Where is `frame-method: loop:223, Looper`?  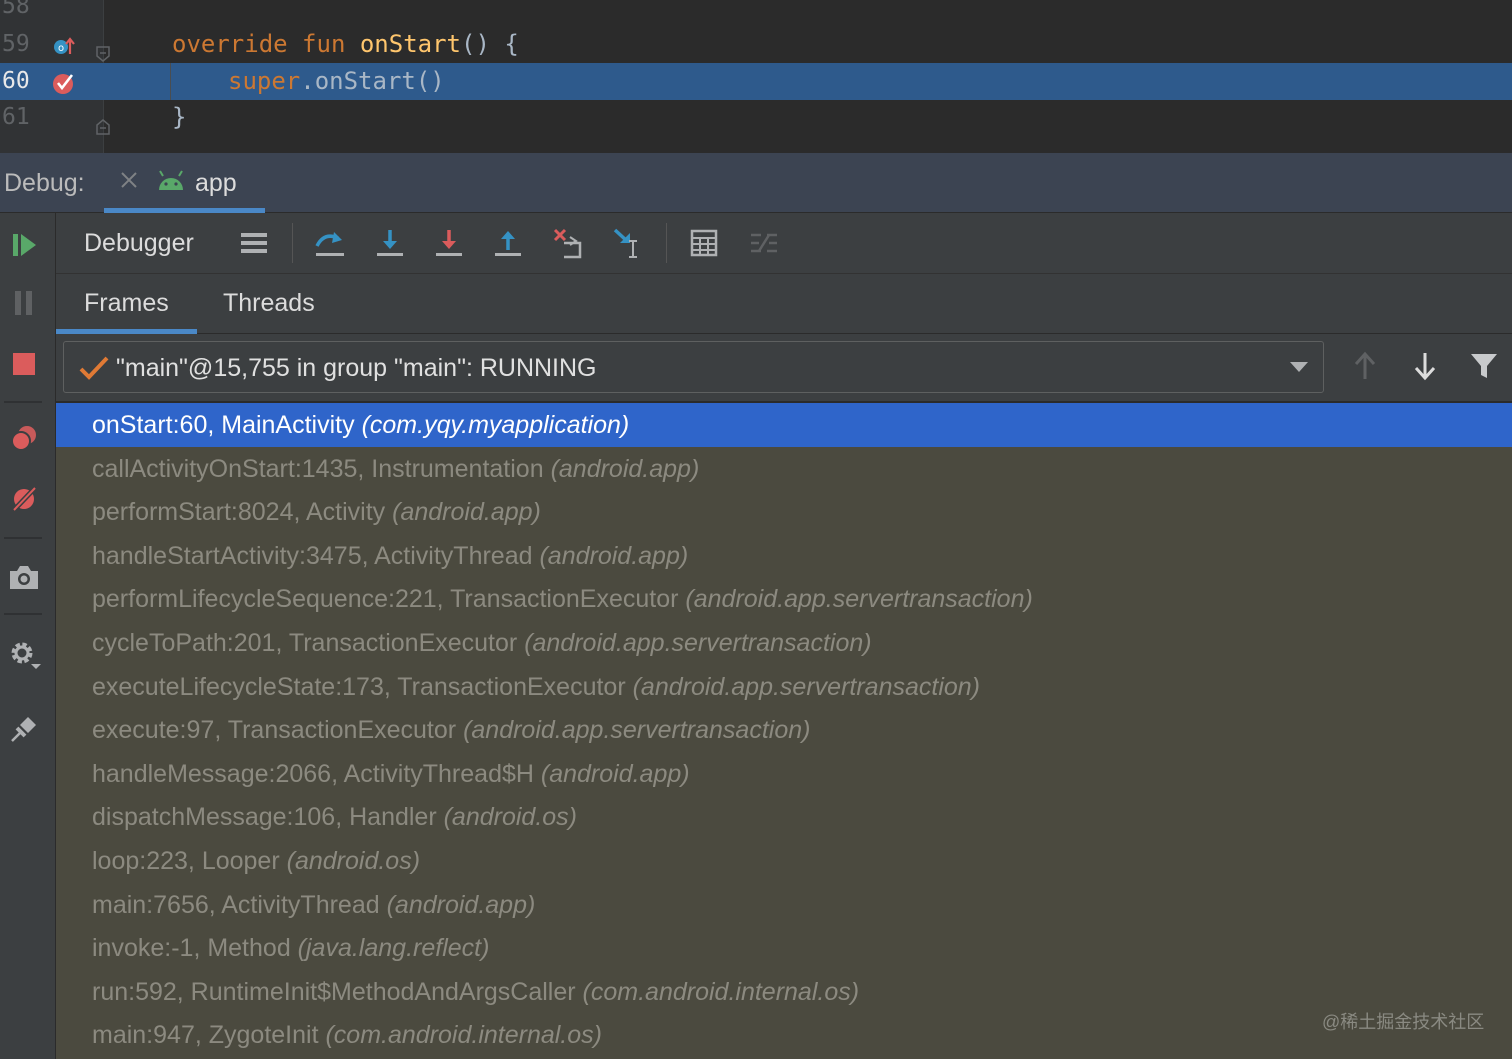 frame-method: loop:223, Looper is located at coordinates (186, 861).